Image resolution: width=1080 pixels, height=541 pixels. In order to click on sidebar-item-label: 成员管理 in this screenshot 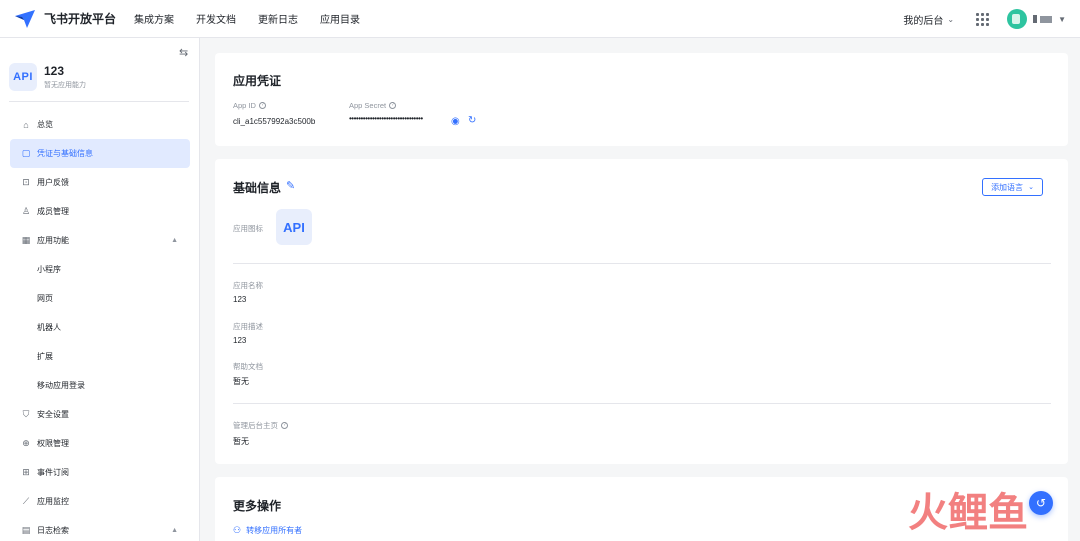, I will do `click(53, 211)`.